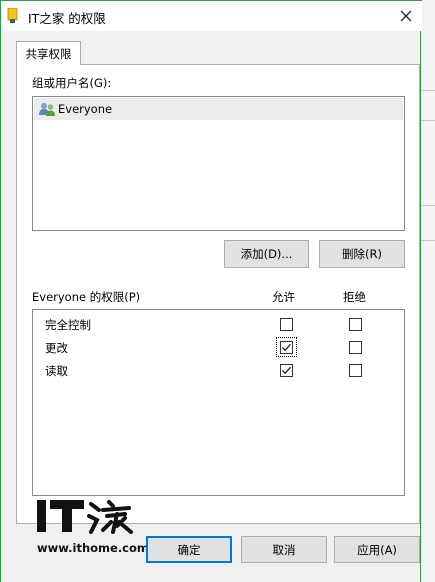 The width and height of the screenshot is (435, 582). What do you see at coordinates (377, 549) in the screenshot?
I see `apply-button: 应用(A)` at bounding box center [377, 549].